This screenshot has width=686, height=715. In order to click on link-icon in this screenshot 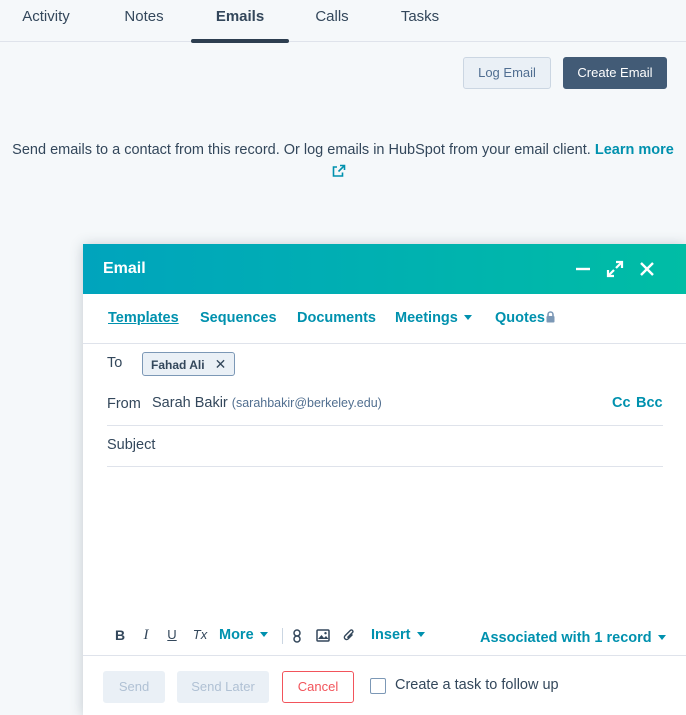, I will do `click(297, 636)`.